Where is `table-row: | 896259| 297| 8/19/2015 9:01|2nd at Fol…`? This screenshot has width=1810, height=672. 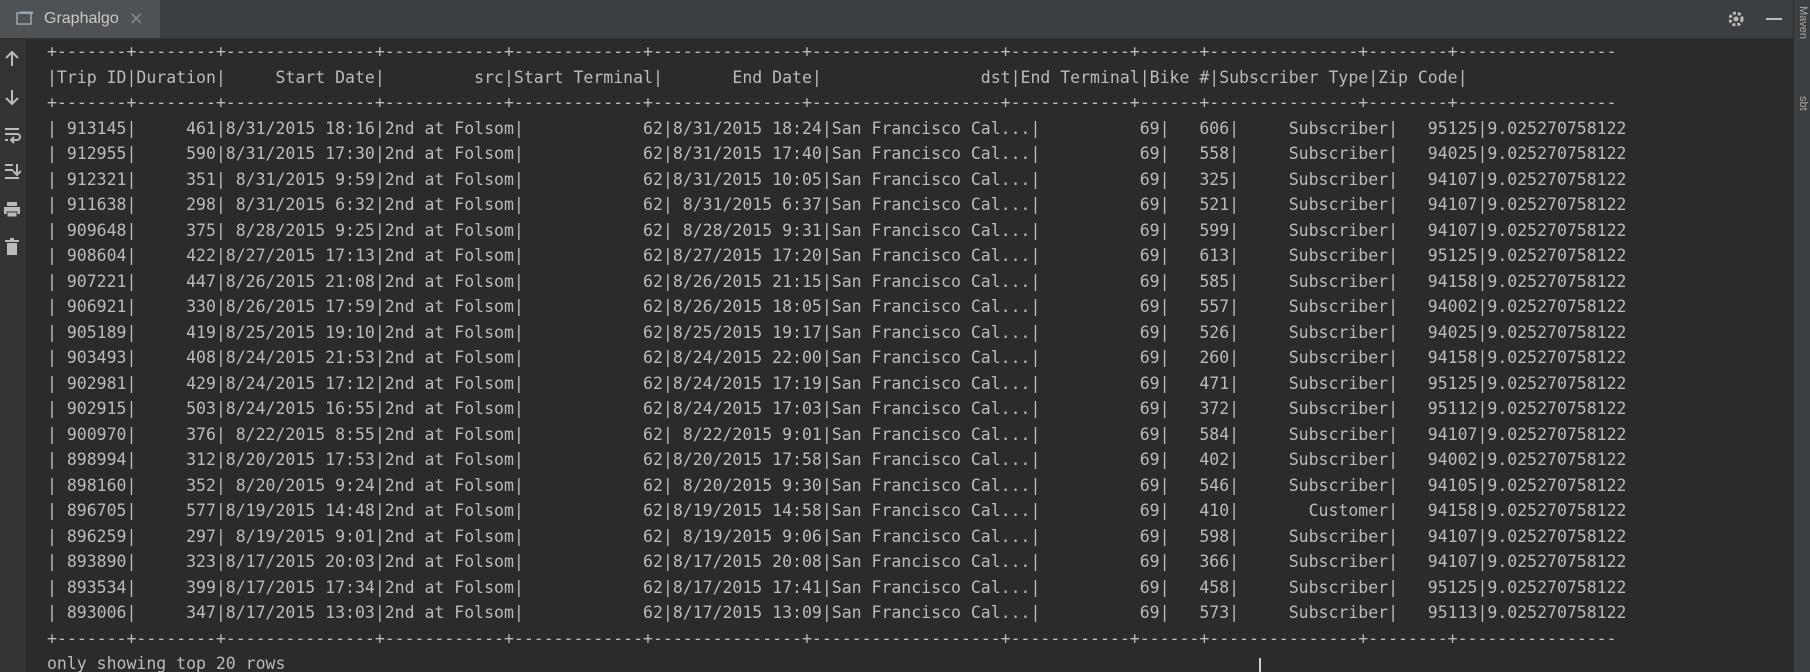
table-row: | 896259| 297| 8/19/2015 9:01|2nd at Fol… is located at coordinates (837, 536).